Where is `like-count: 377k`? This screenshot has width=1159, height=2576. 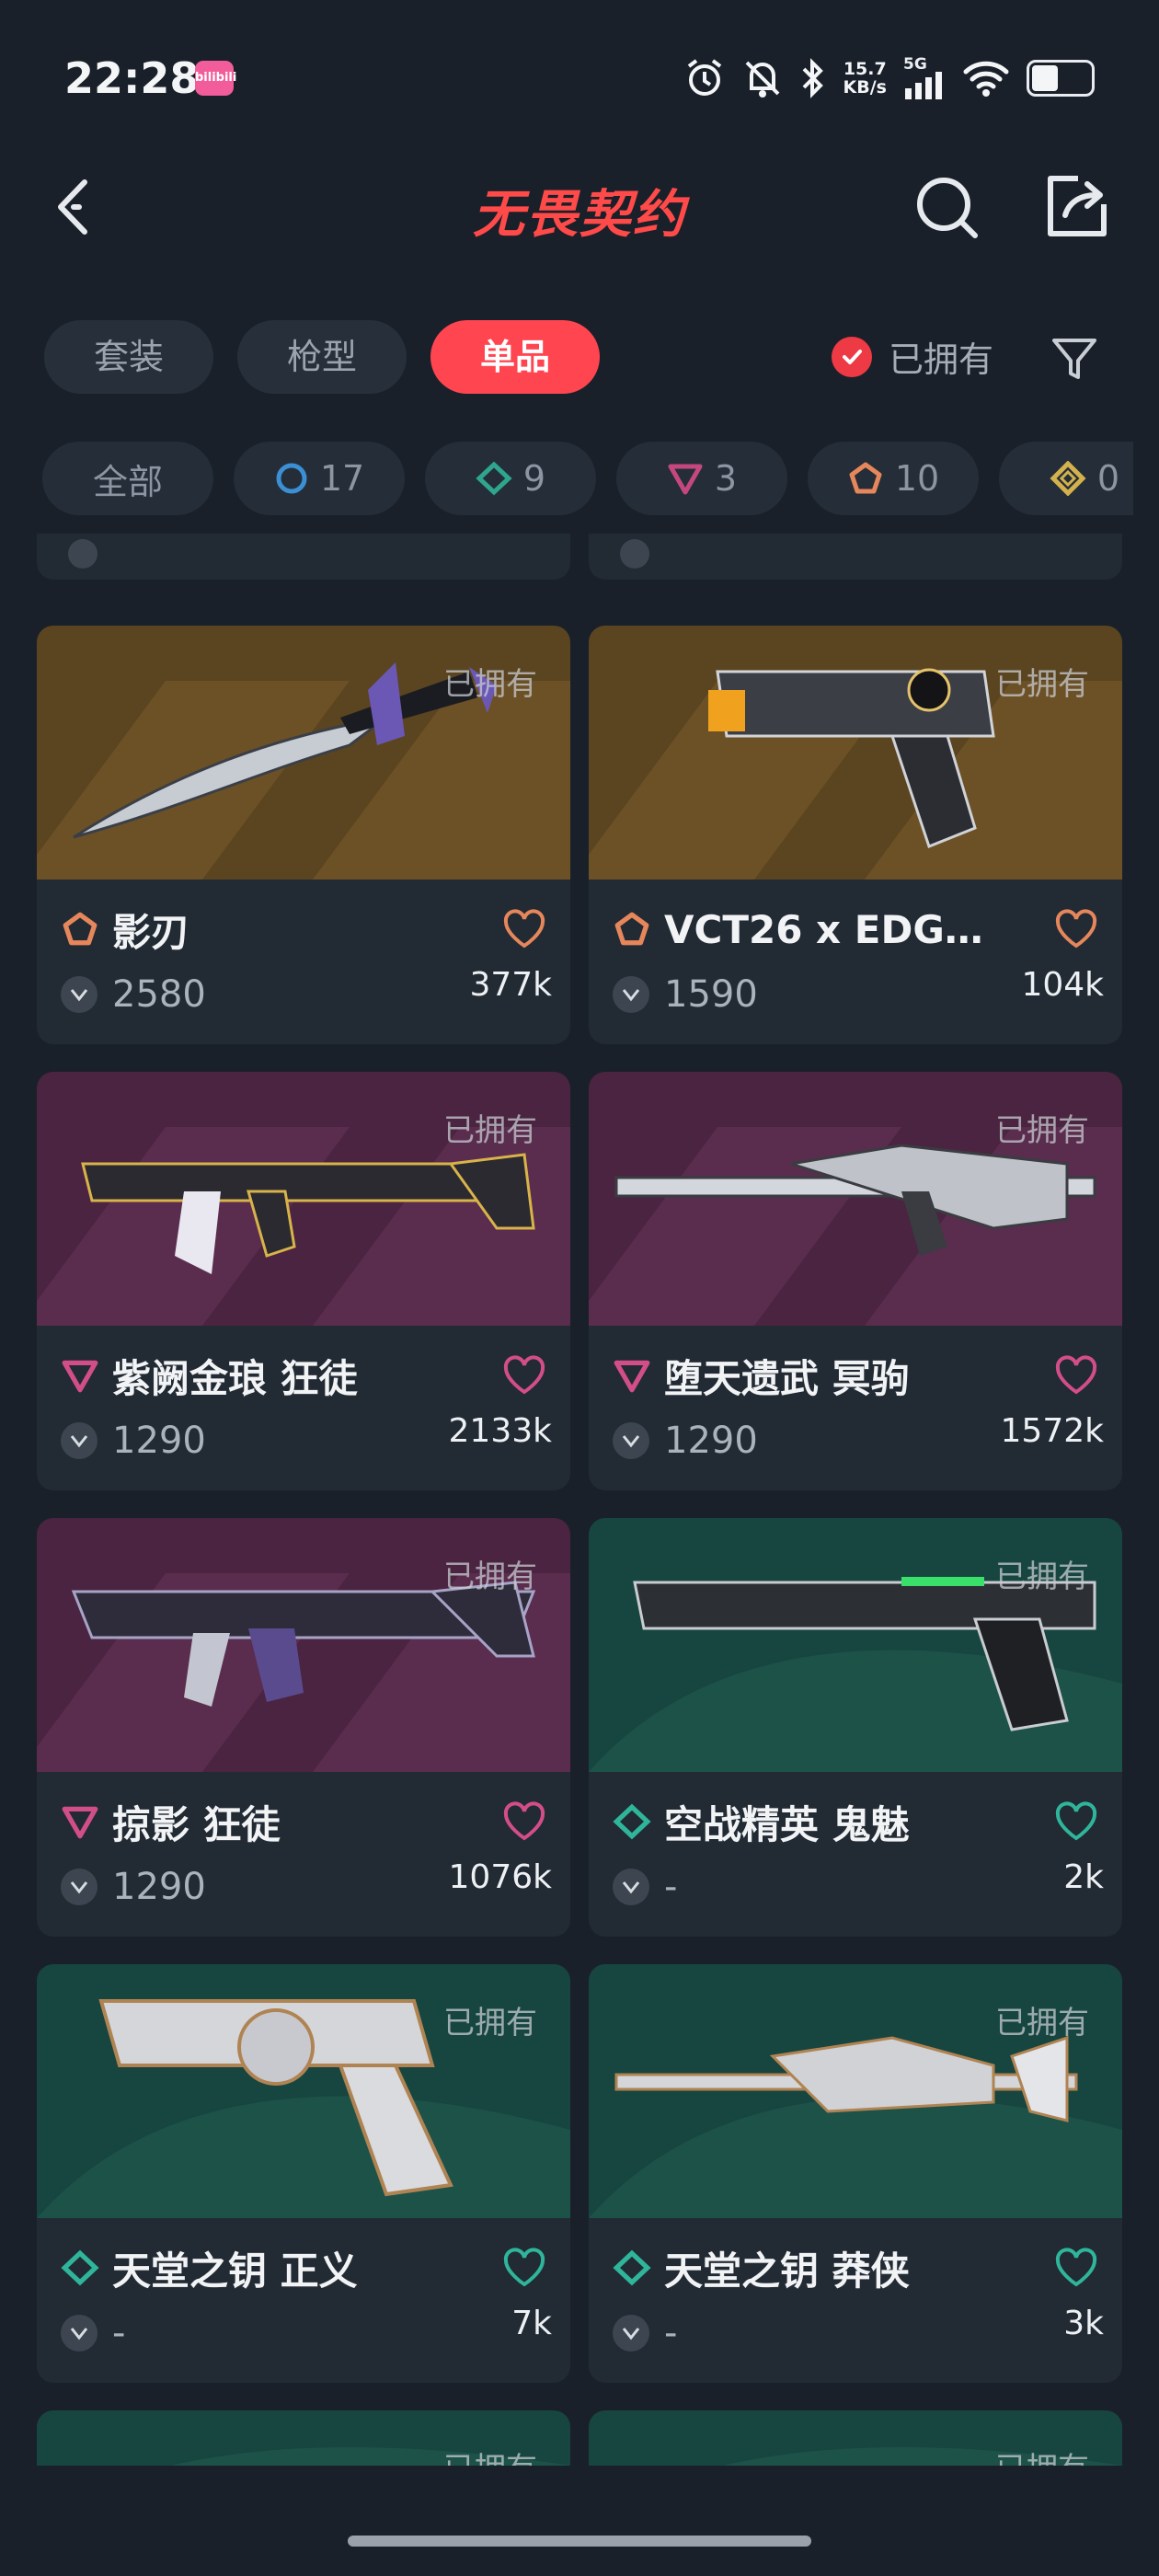
like-count: 377k is located at coordinates (510, 985).